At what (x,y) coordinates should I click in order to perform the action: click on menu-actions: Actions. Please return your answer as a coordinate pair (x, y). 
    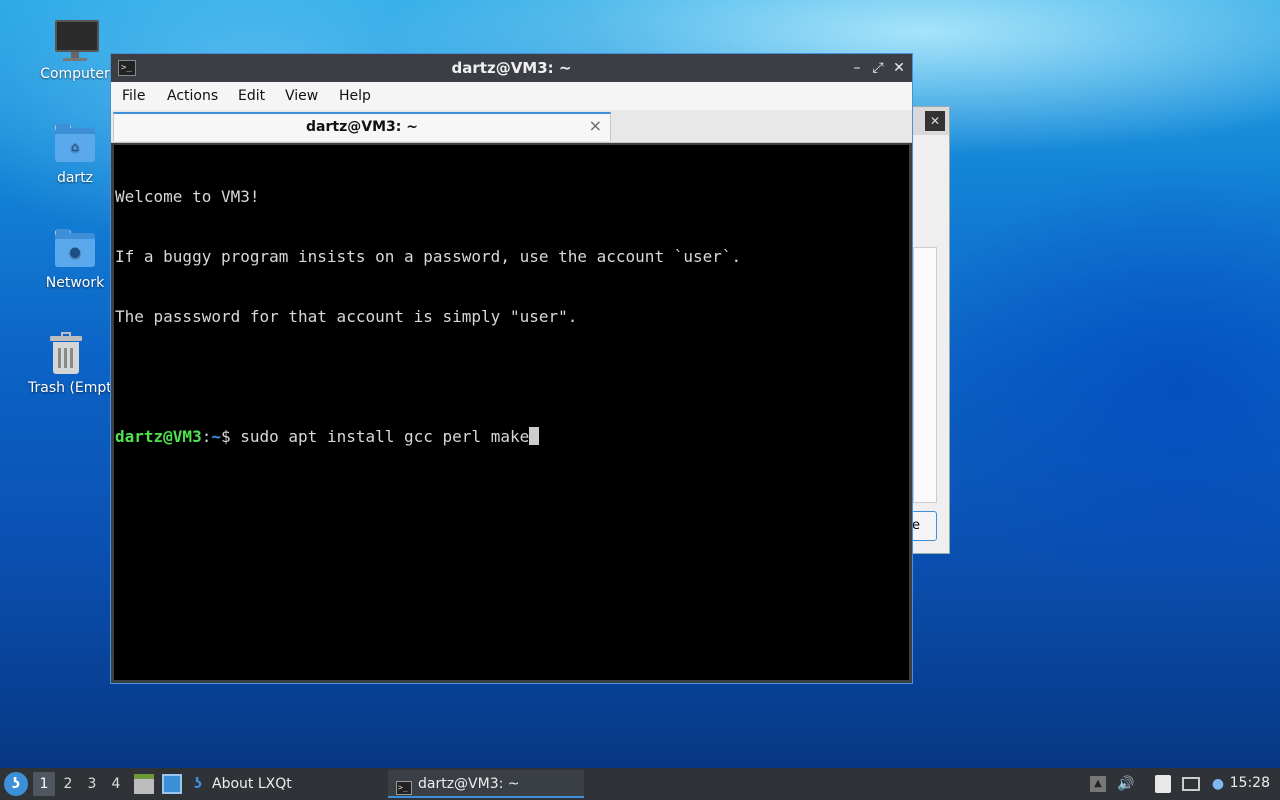
    Looking at the image, I should click on (192, 96).